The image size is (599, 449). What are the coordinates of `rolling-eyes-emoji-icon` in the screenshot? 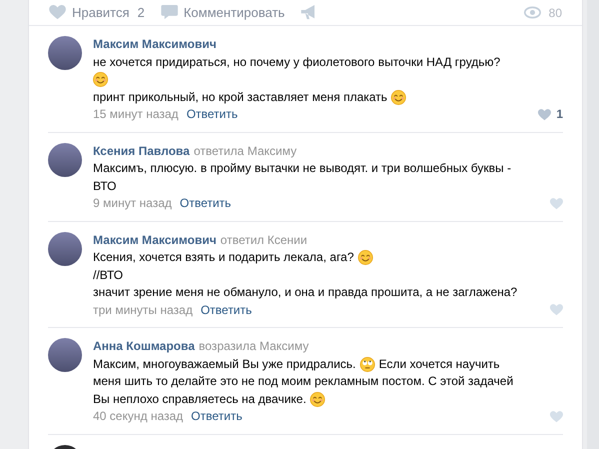 It's located at (367, 364).